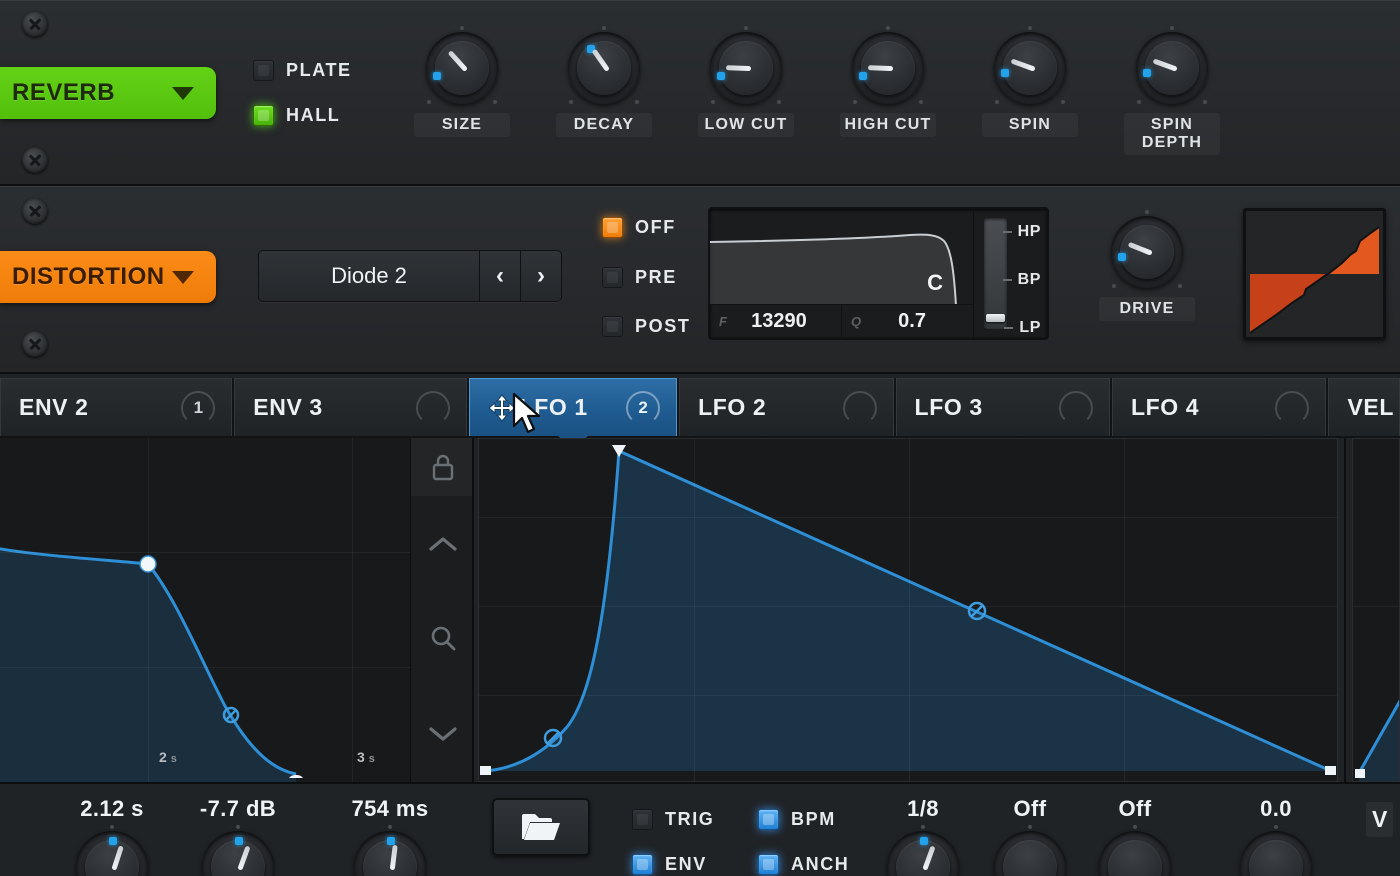 This screenshot has height=876, width=1400. Describe the element at coordinates (1021, 232) in the screenshot. I see `filter-mode-hp: HP` at that location.